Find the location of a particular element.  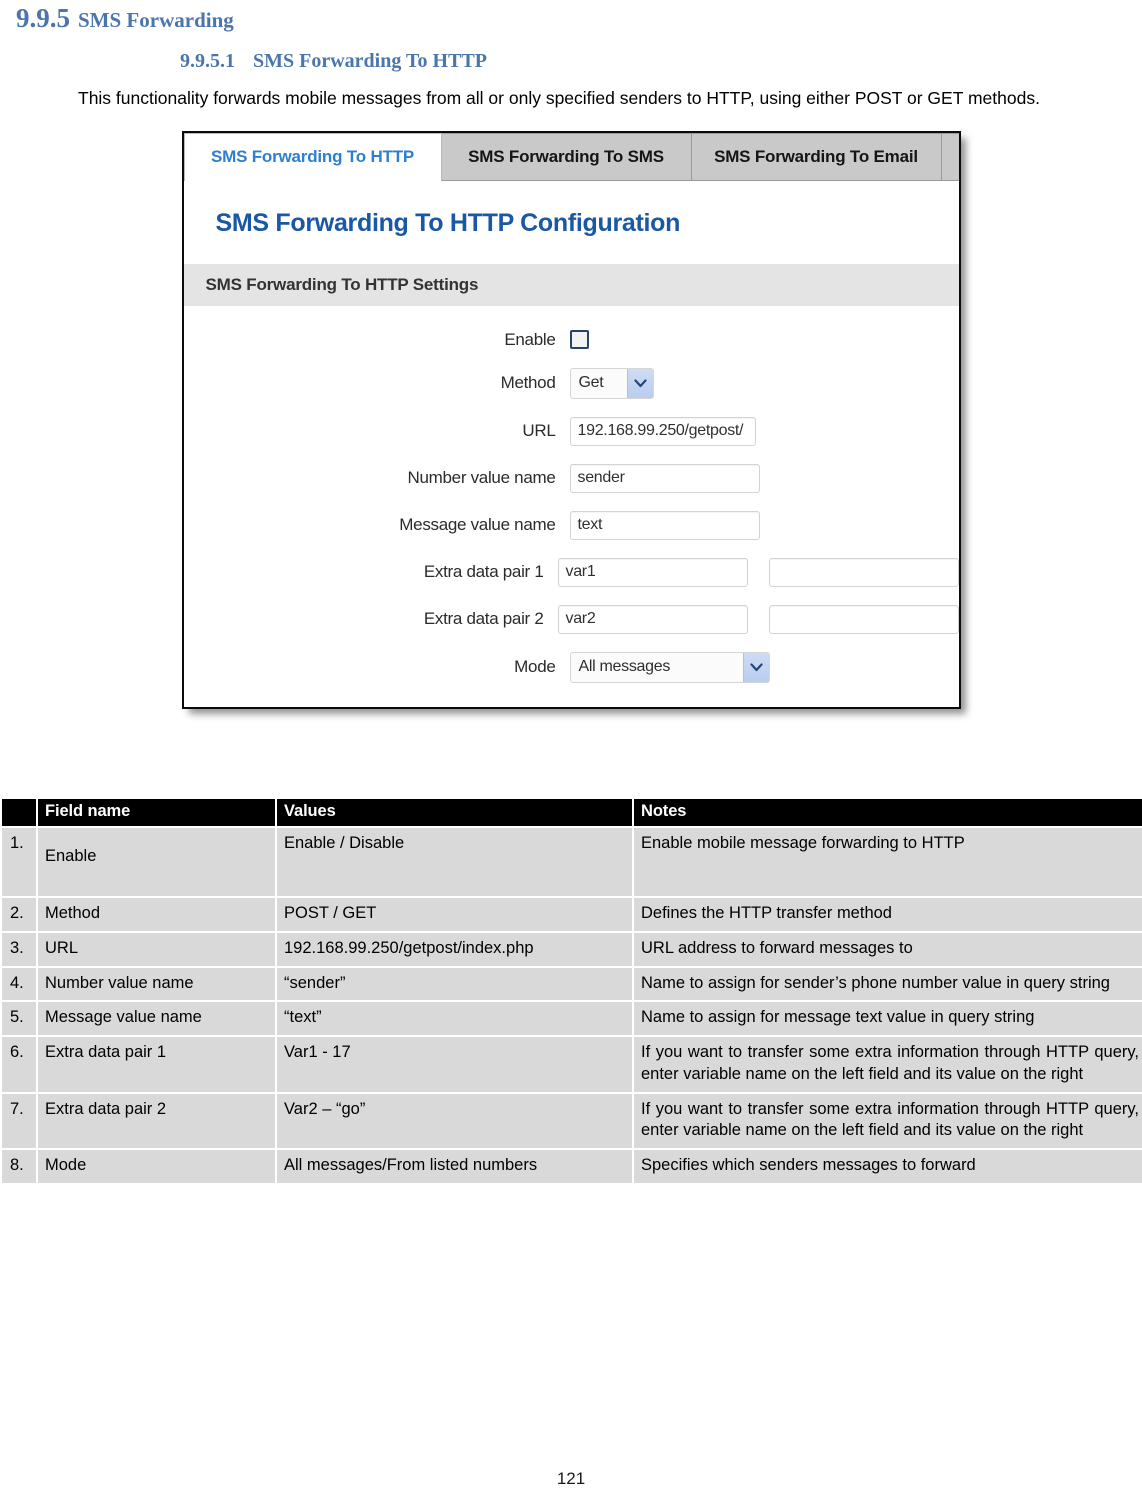

row-index: 6. is located at coordinates (19, 1064).